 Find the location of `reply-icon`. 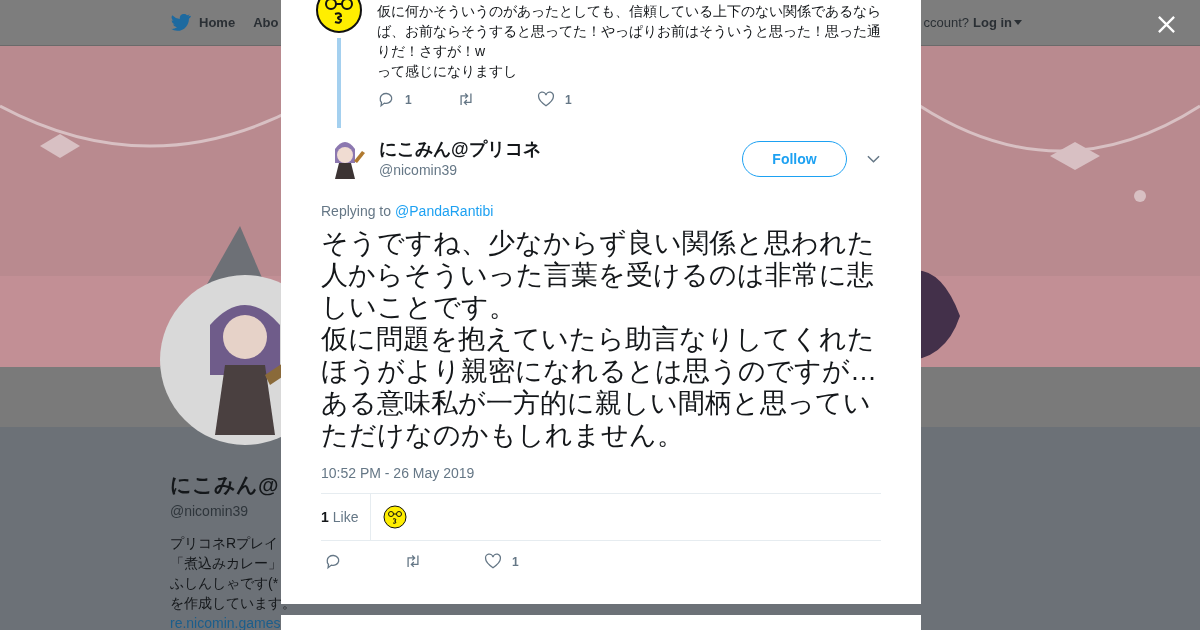

reply-icon is located at coordinates (333, 562).